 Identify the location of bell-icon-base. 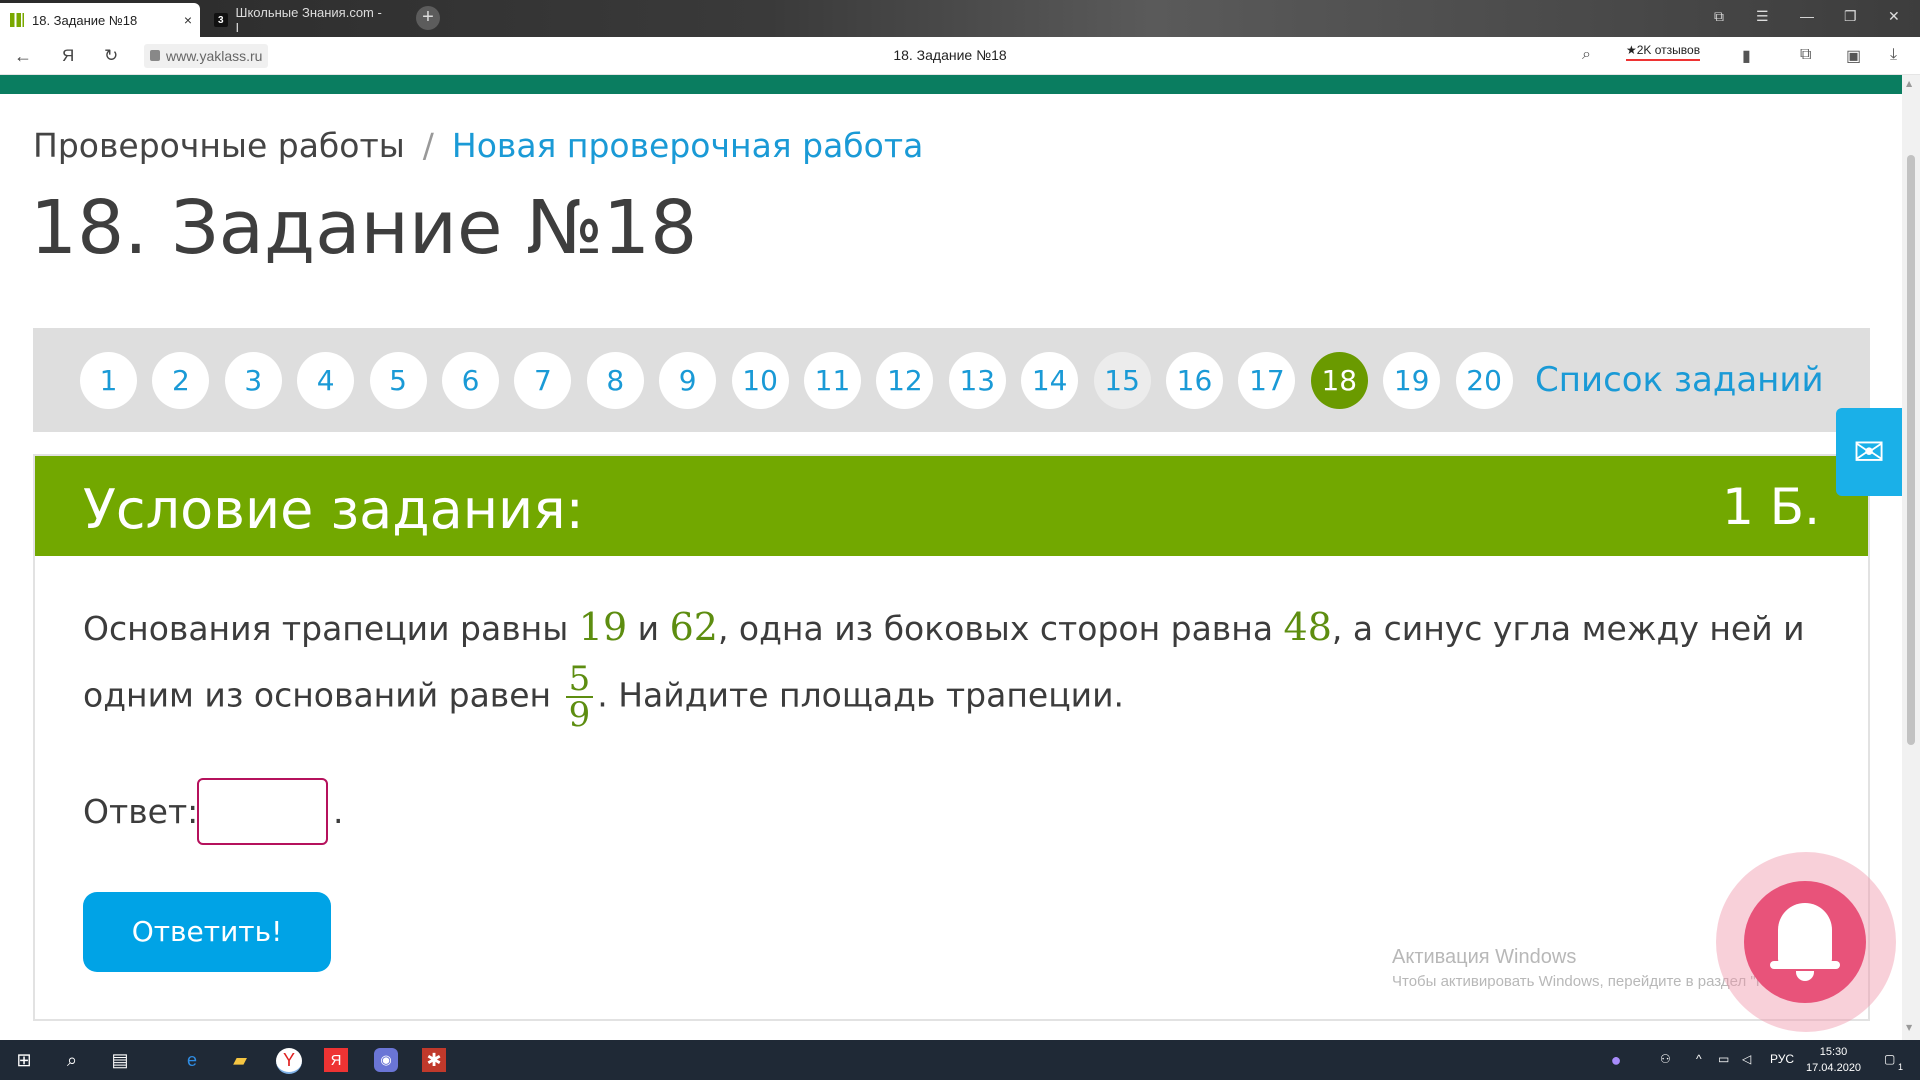
(1805, 965).